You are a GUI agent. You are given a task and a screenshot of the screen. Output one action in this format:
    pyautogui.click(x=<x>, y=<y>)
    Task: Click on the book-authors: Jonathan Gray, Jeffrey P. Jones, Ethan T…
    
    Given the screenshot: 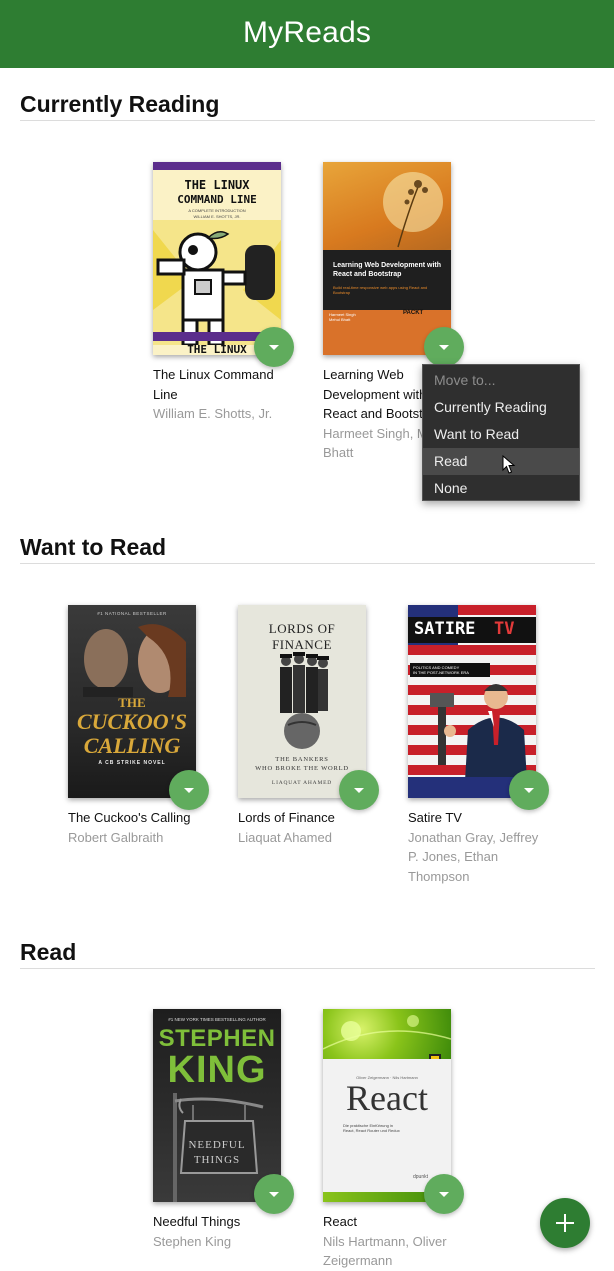 What is the action you would take?
    pyautogui.click(x=473, y=856)
    